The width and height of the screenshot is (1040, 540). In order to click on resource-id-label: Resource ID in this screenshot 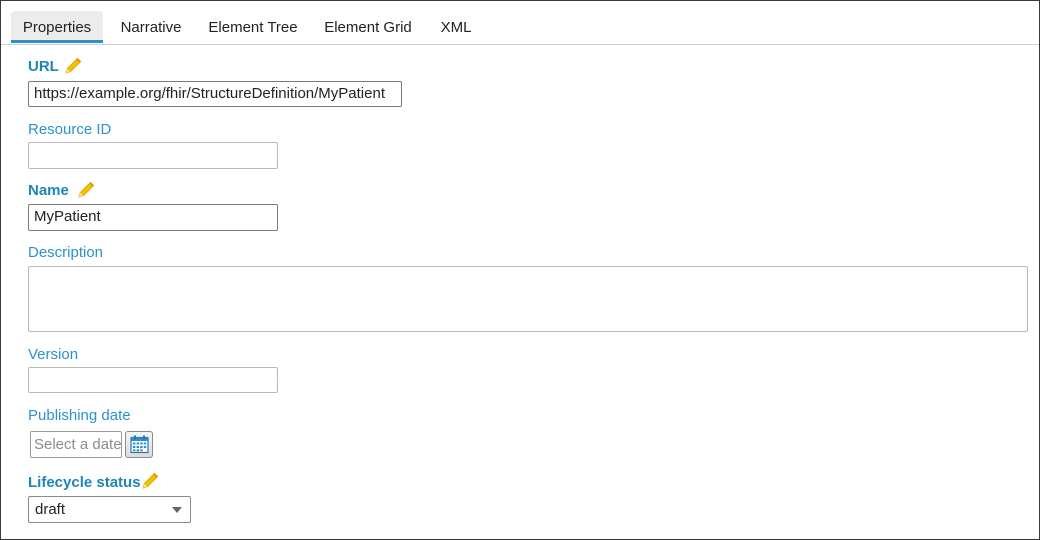, I will do `click(70, 129)`.